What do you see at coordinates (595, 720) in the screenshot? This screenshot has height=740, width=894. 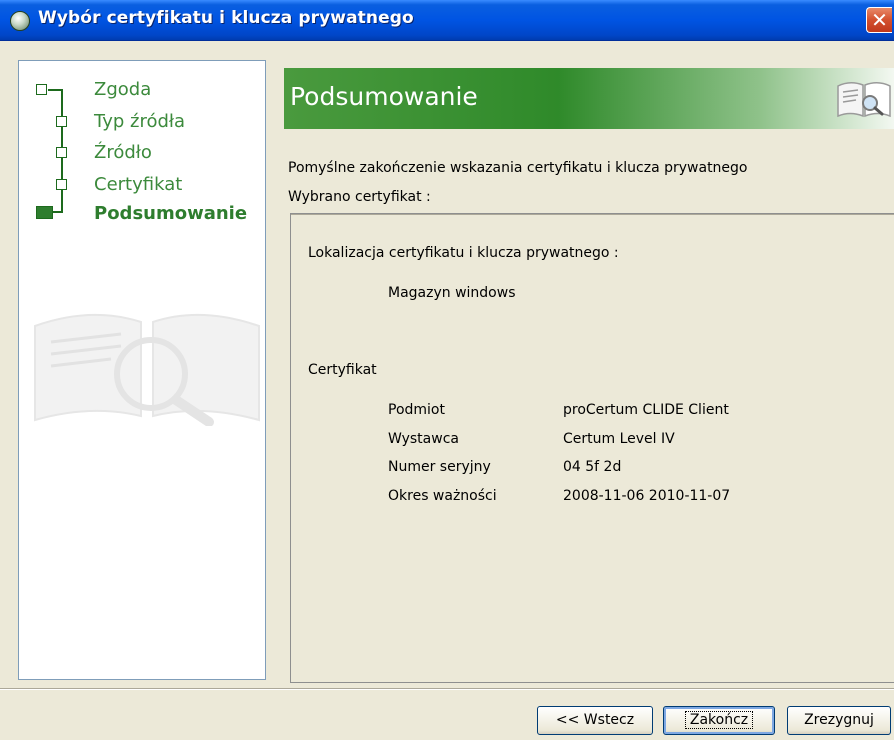 I see `back-button: << Wstecz` at bounding box center [595, 720].